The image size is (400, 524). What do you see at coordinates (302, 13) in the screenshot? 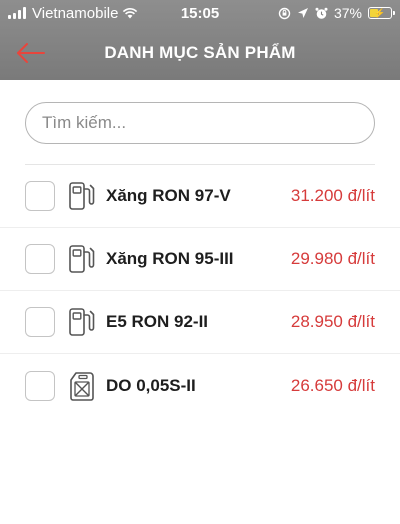
I see `location-arrow-icon` at bounding box center [302, 13].